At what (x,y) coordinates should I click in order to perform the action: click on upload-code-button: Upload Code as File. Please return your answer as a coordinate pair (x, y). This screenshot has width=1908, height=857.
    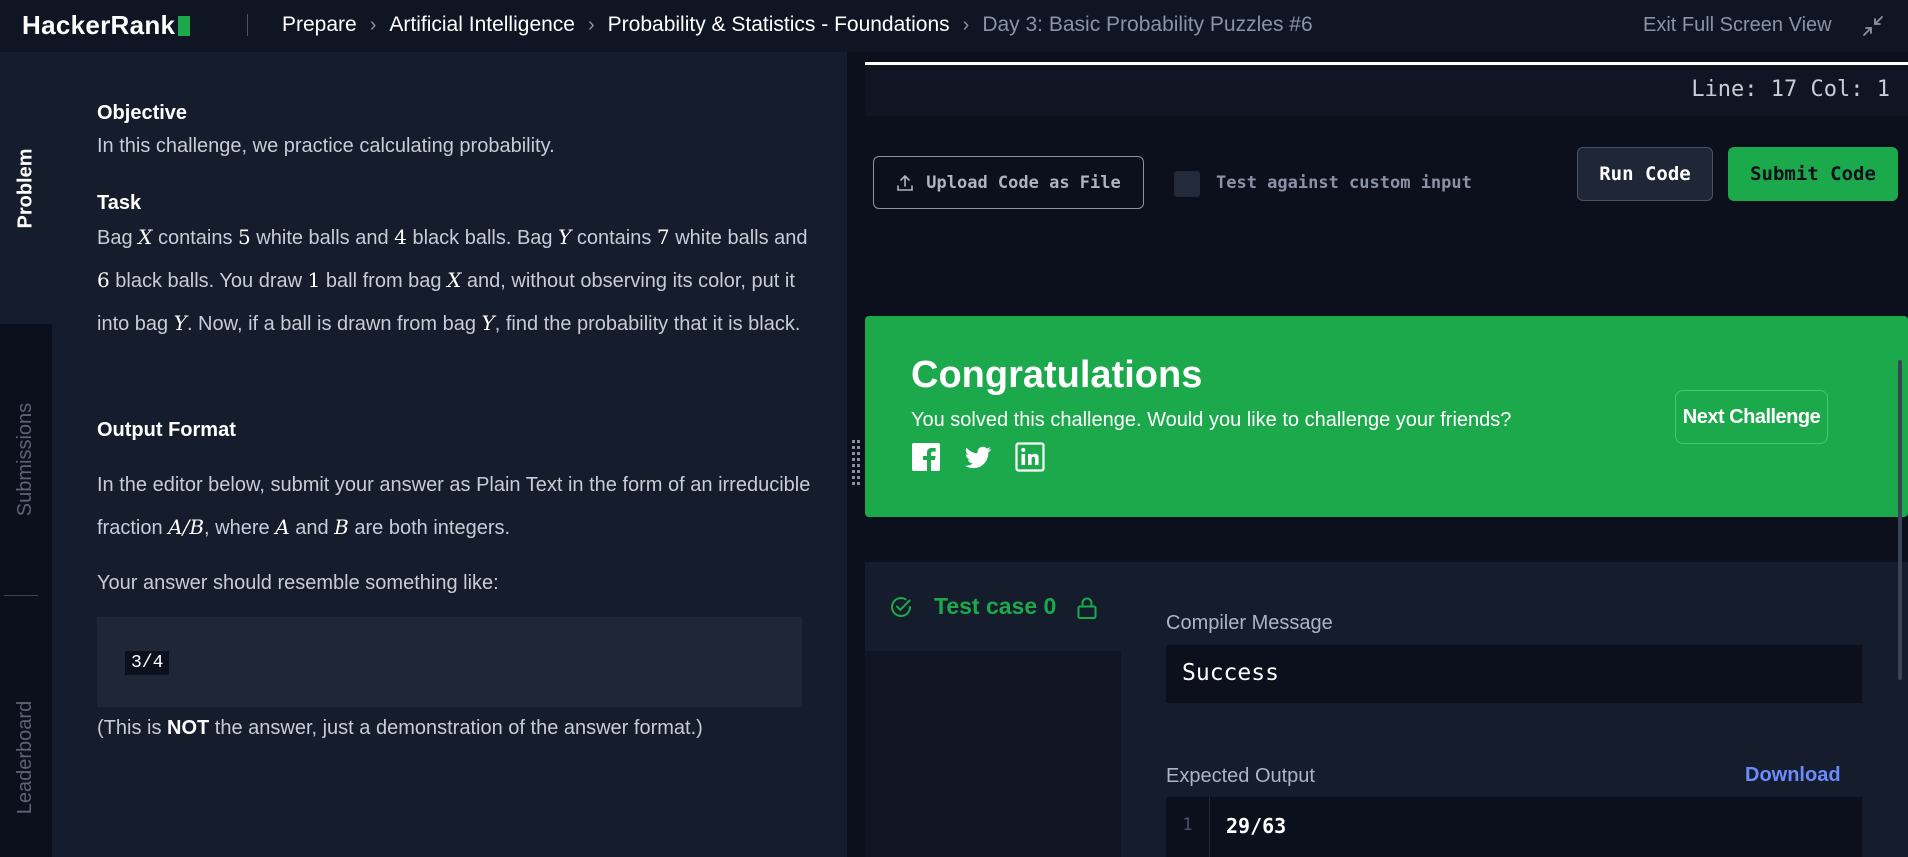
    Looking at the image, I should click on (1008, 182).